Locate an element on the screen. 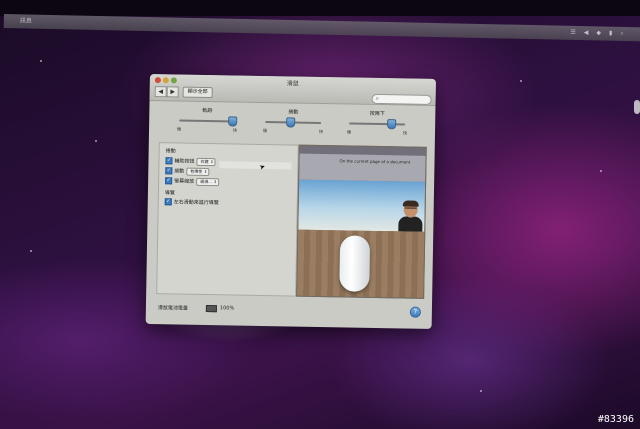 This screenshot has width=640, height=429. status-tray: ☰ ◀ ◆ ▮ ⌕ is located at coordinates (597, 33).